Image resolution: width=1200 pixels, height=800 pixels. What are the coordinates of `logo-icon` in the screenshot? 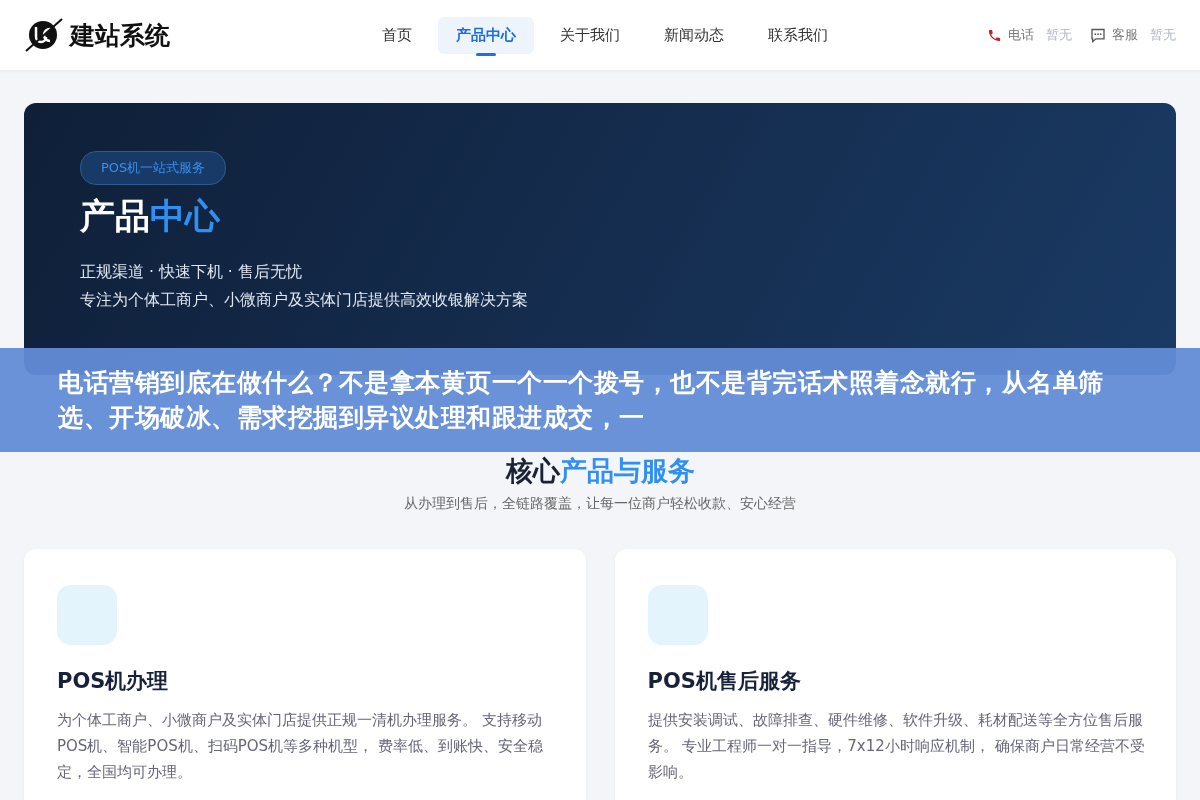 It's located at (44, 35).